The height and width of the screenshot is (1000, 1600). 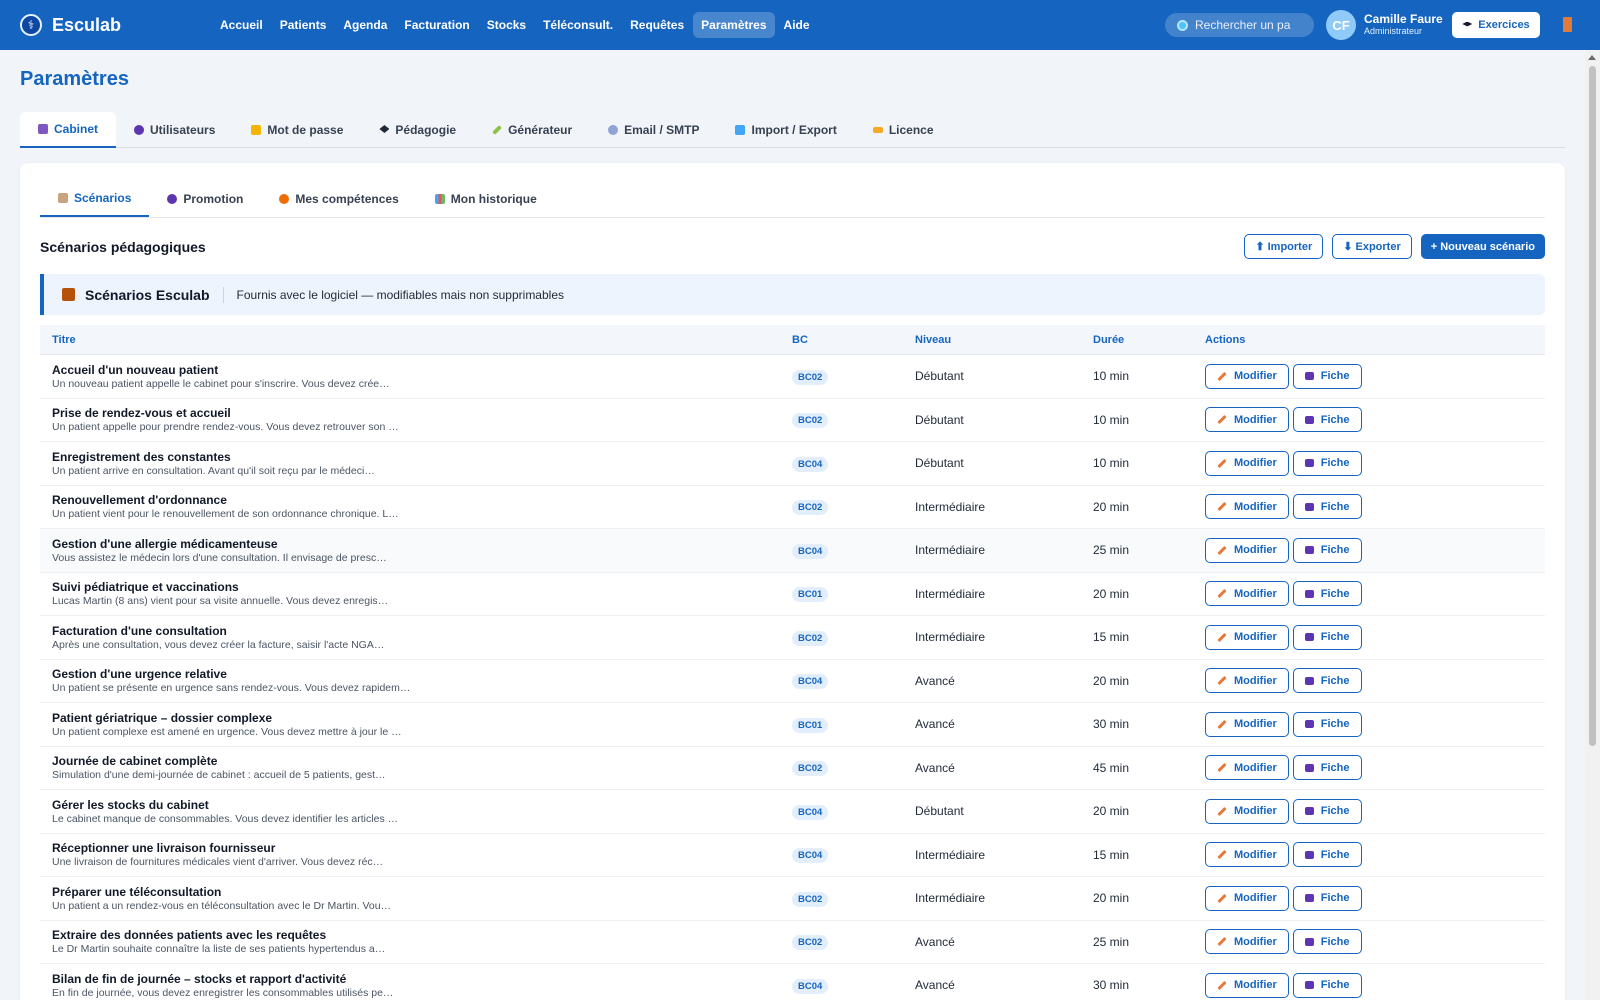 What do you see at coordinates (1592, 57) in the screenshot?
I see `scroll-up-arrow-icon` at bounding box center [1592, 57].